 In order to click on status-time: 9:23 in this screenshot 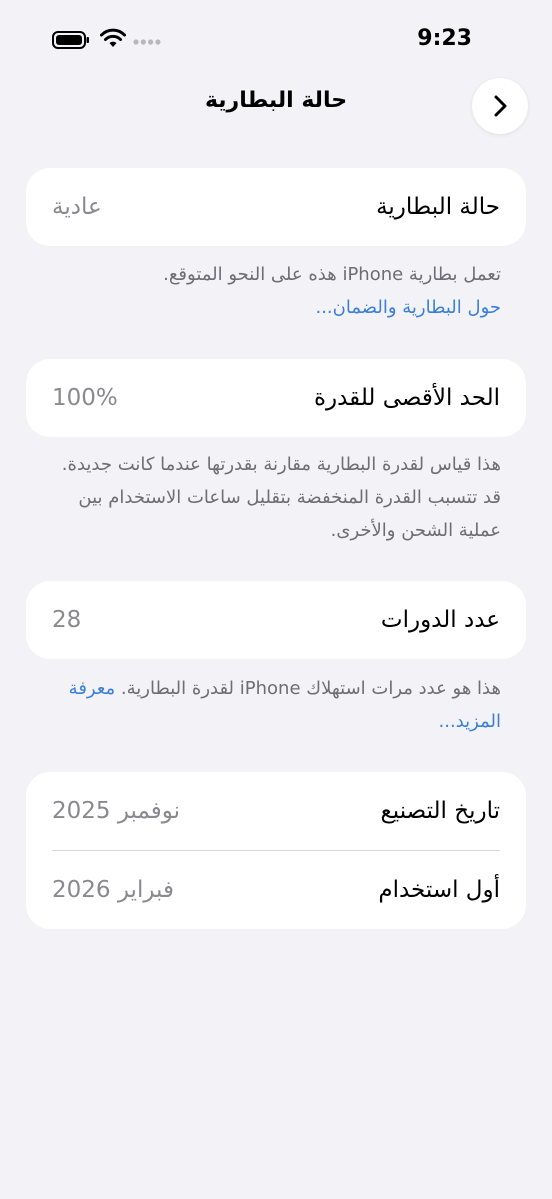, I will do `click(444, 38)`.